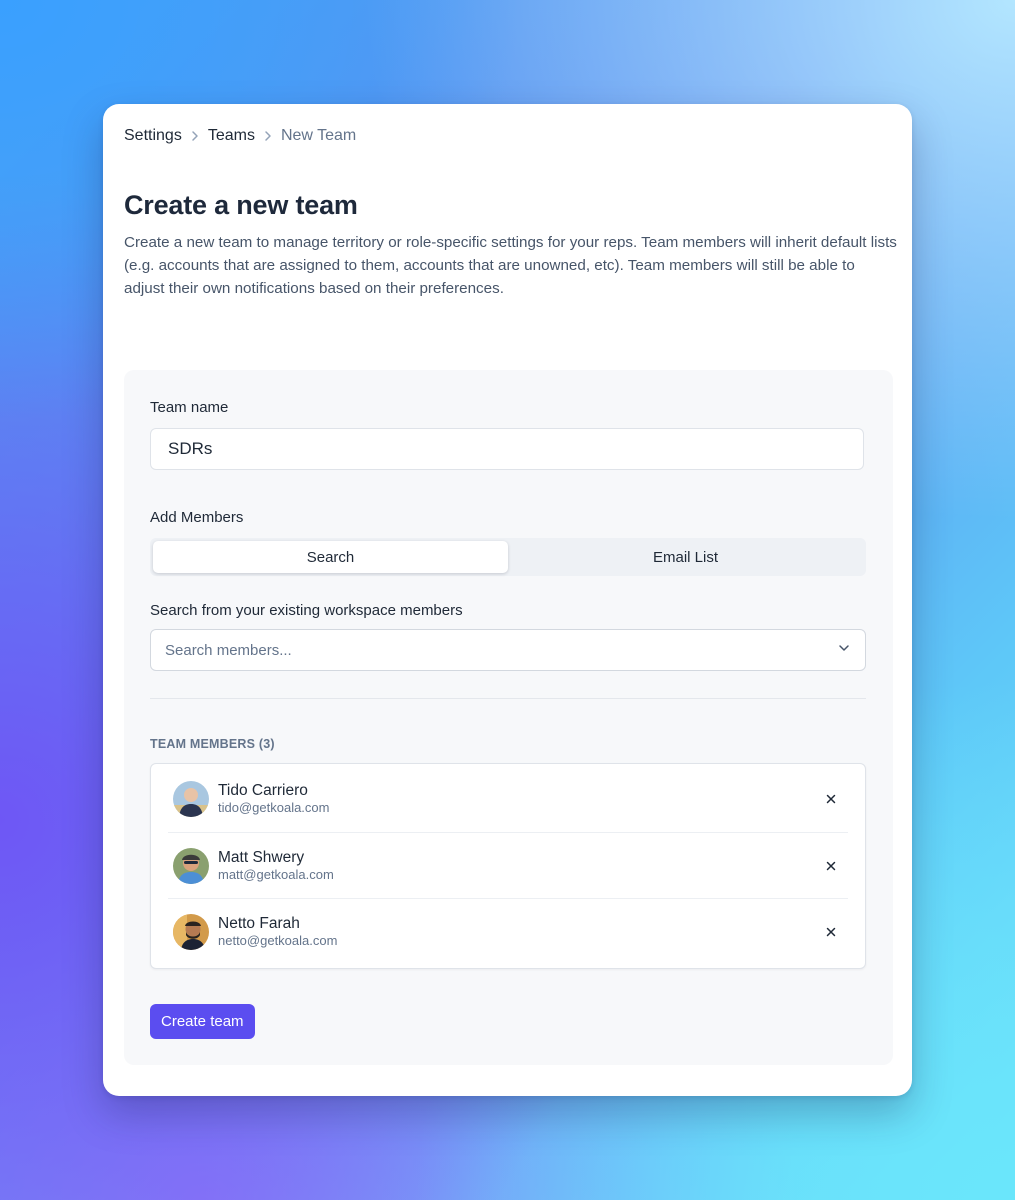 The width and height of the screenshot is (1015, 1200). I want to click on list-item: Matt Shwery matt@getkoala.com, so click(508, 865).